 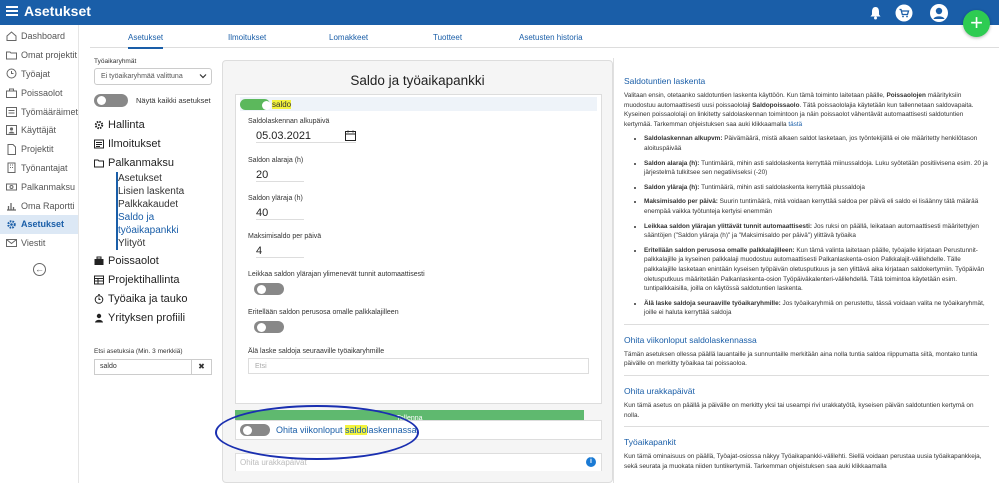 I want to click on saldo-enabled-toggle, so click(x=255, y=104).